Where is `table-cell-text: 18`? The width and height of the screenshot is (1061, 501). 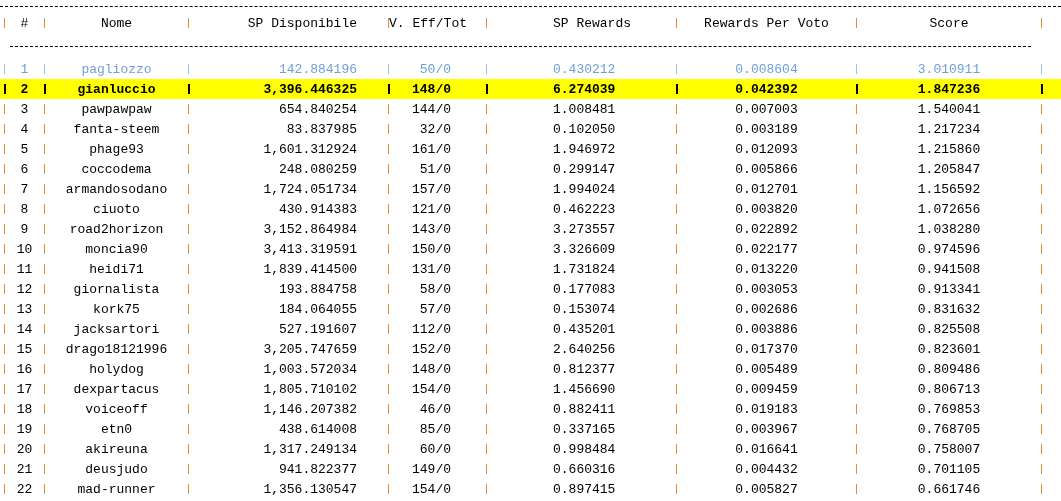
table-cell-text: 18 is located at coordinates (24, 409).